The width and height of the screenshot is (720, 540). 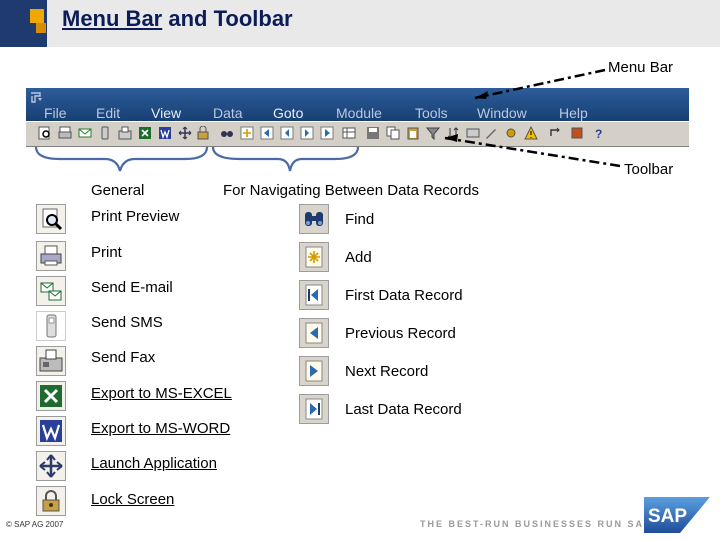 What do you see at coordinates (491, 133) in the screenshot?
I see `toolbar-pen-icon` at bounding box center [491, 133].